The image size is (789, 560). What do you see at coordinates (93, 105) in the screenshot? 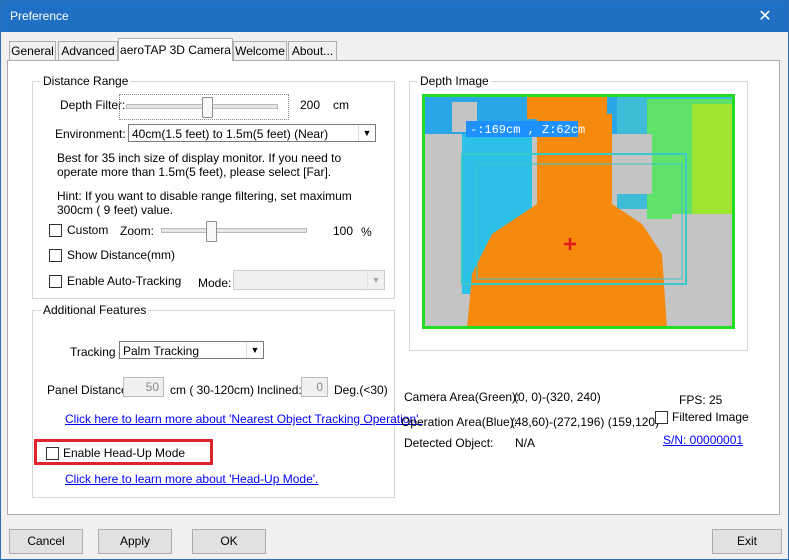
I see `depth-filter-label: Depth Filter:` at bounding box center [93, 105].